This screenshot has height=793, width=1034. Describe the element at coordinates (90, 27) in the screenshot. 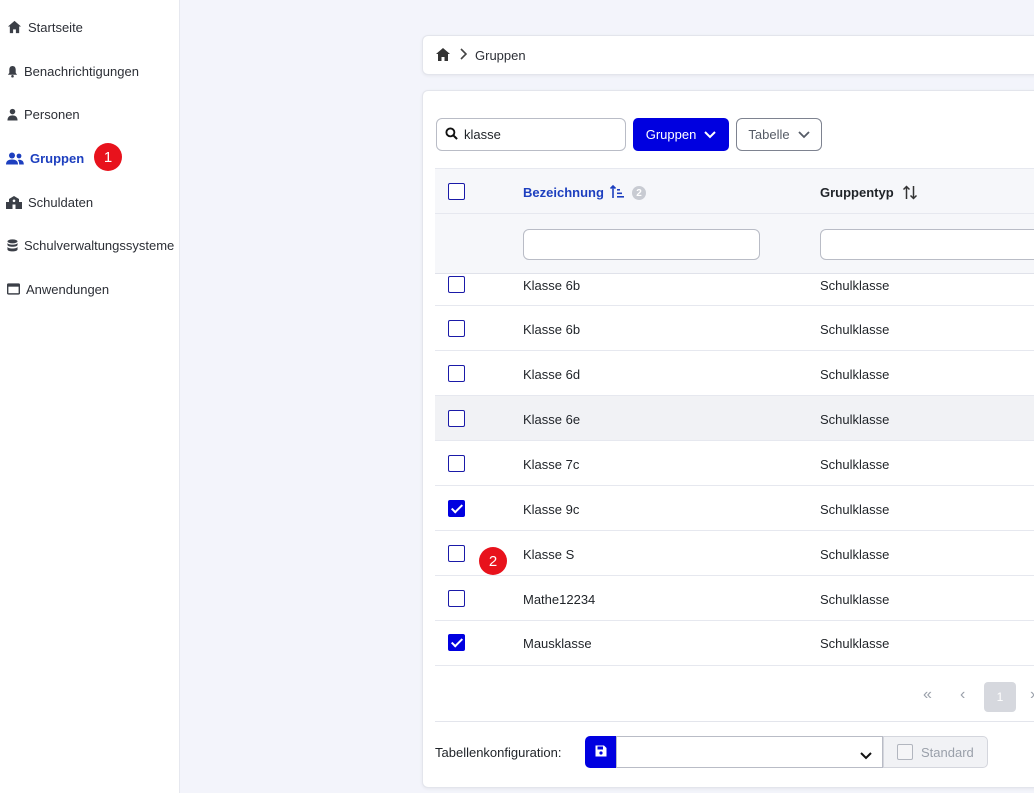

I see `sidebar-item-startseite: Startseite` at that location.